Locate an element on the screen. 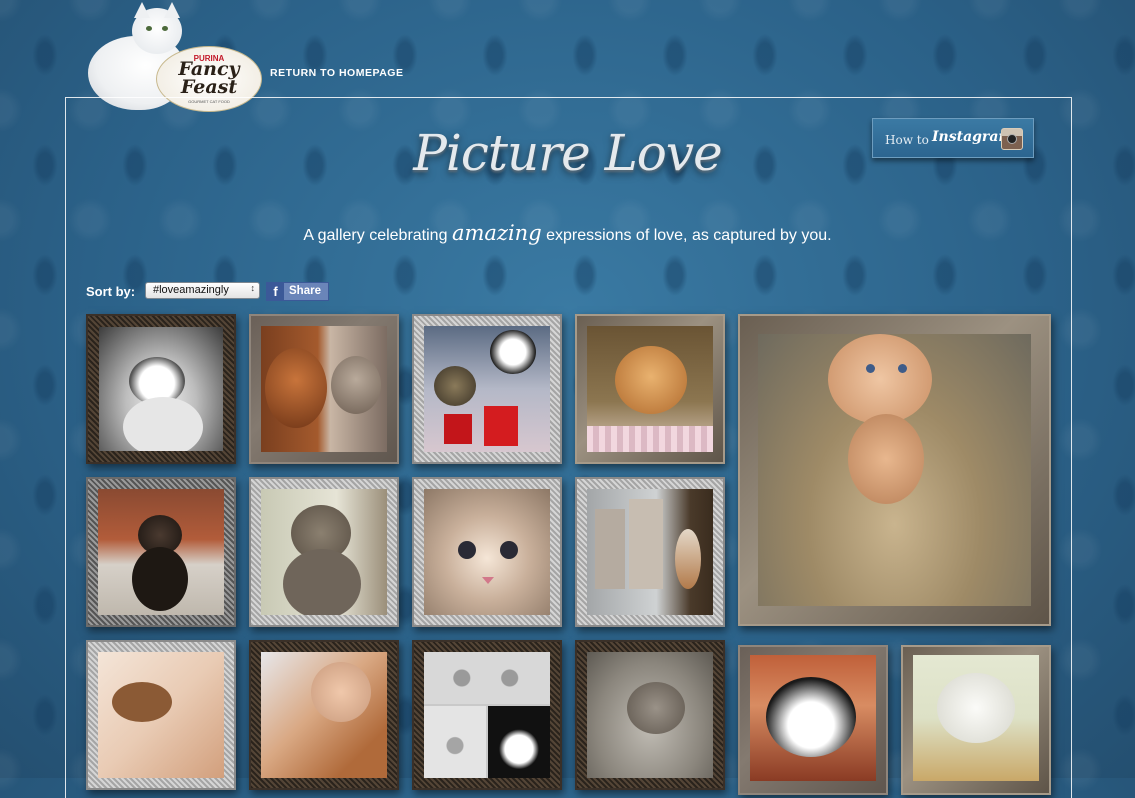 The height and width of the screenshot is (798, 1135). logo-feast-text: Feast is located at coordinates (209, 87).